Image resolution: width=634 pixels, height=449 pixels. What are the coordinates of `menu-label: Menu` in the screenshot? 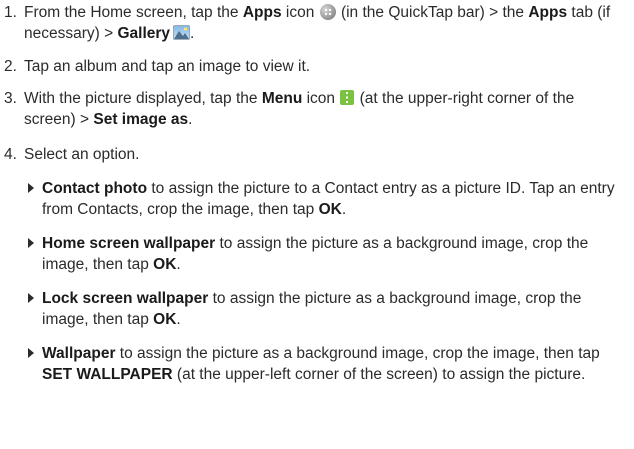 It's located at (282, 98).